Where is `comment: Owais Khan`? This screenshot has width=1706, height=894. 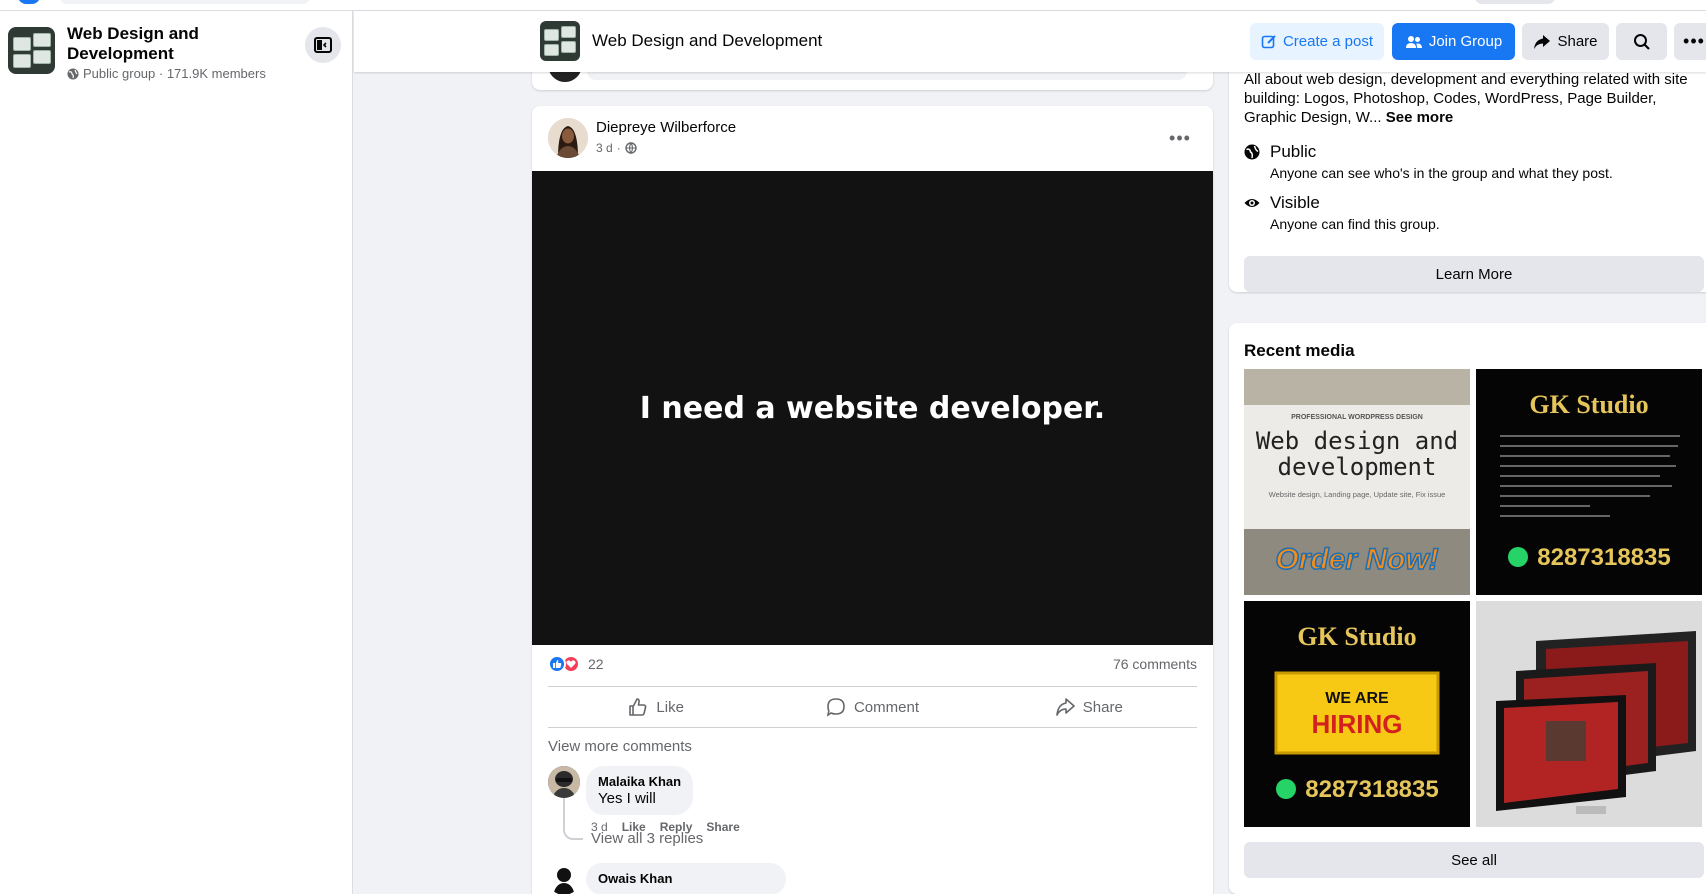 comment: Owais Khan is located at coordinates (667, 878).